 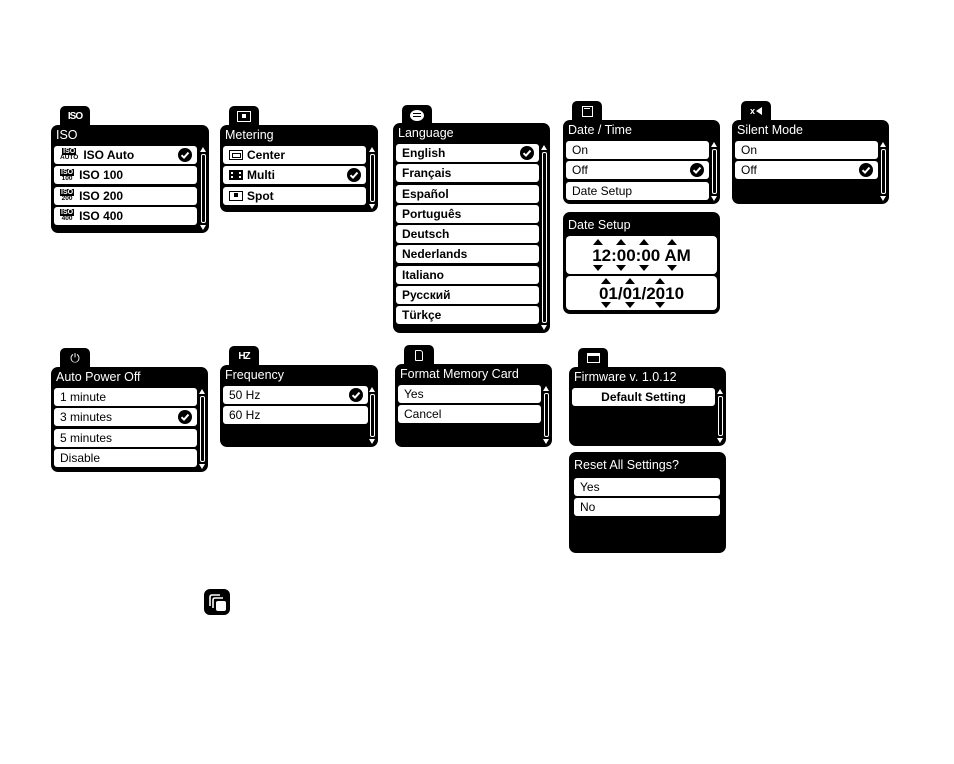 I want to click on menu-item-deutsch: Deutsch, so click(x=467, y=234).